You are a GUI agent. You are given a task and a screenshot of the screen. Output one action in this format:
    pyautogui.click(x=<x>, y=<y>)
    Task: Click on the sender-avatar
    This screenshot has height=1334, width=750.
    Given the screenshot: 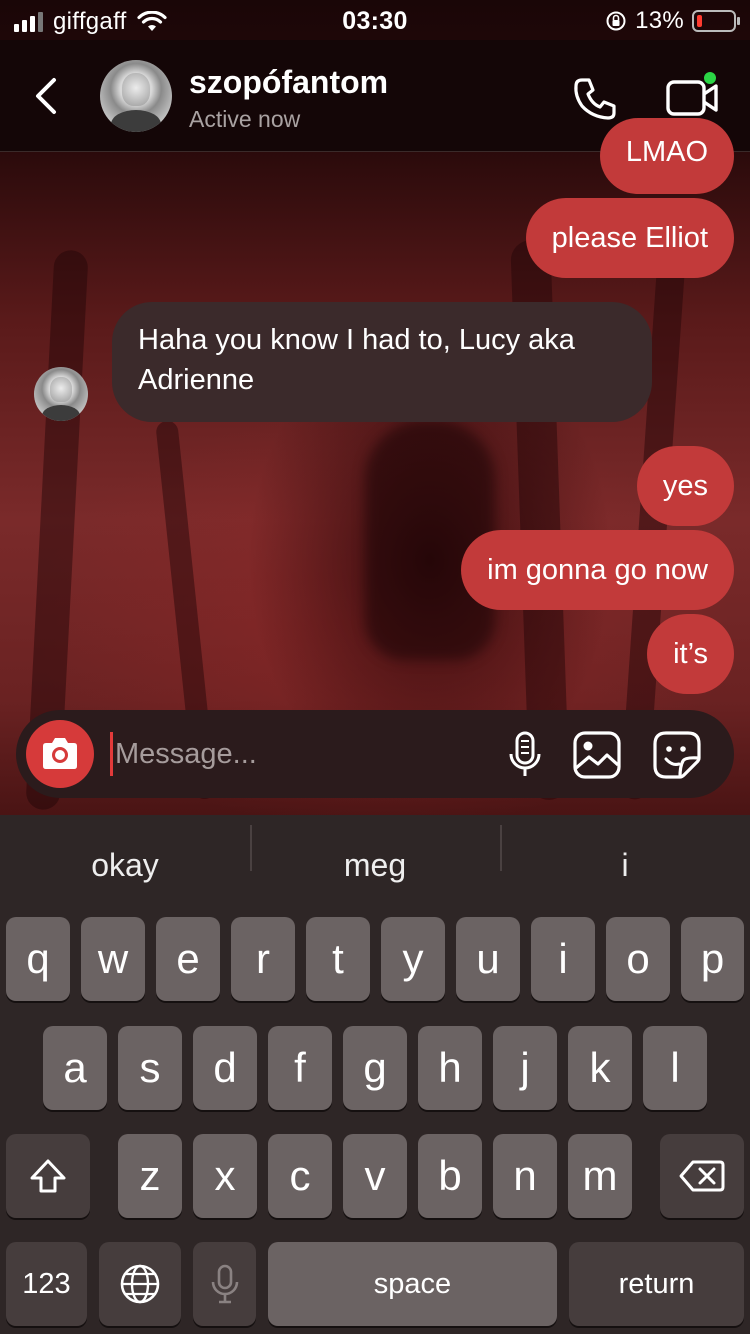 What is the action you would take?
    pyautogui.click(x=61, y=394)
    